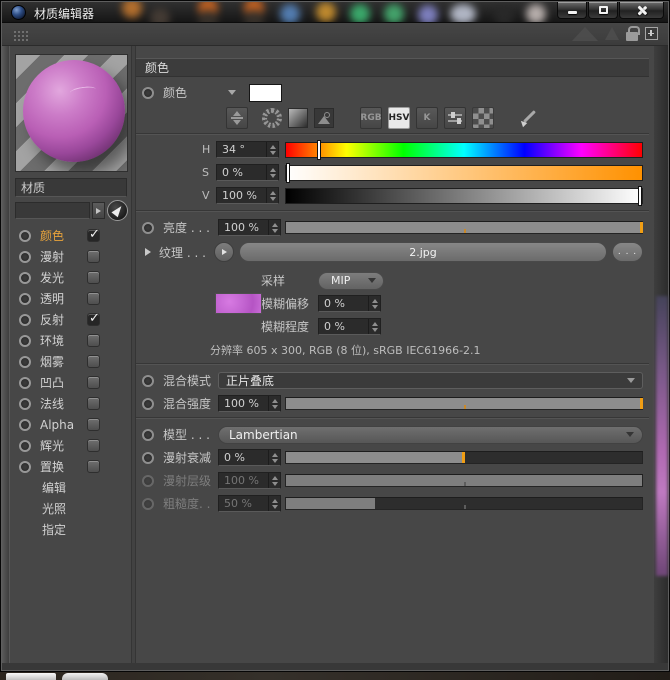 This screenshot has width=670, height=680. Describe the element at coordinates (627, 252) in the screenshot. I see `texture-browse-button: . . .` at that location.